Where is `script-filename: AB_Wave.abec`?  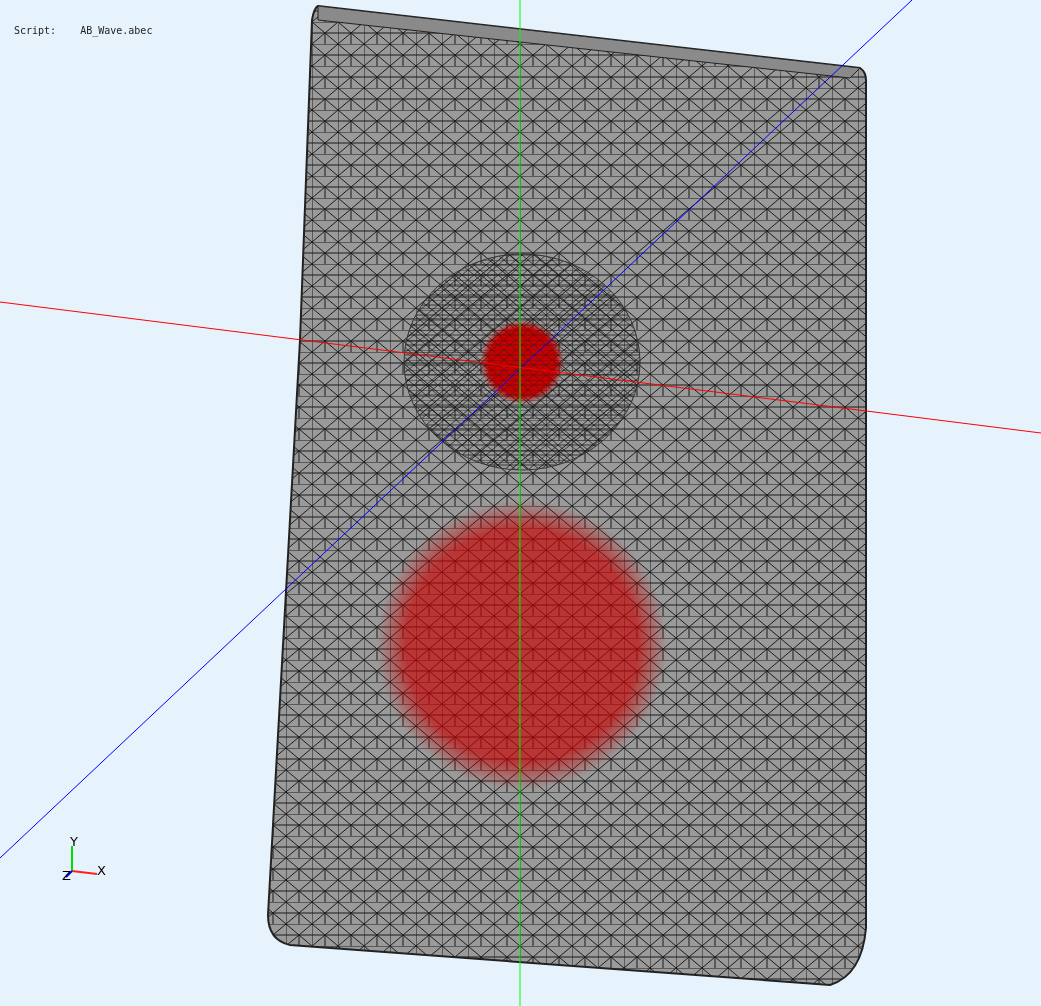 script-filename: AB_Wave.abec is located at coordinates (116, 31).